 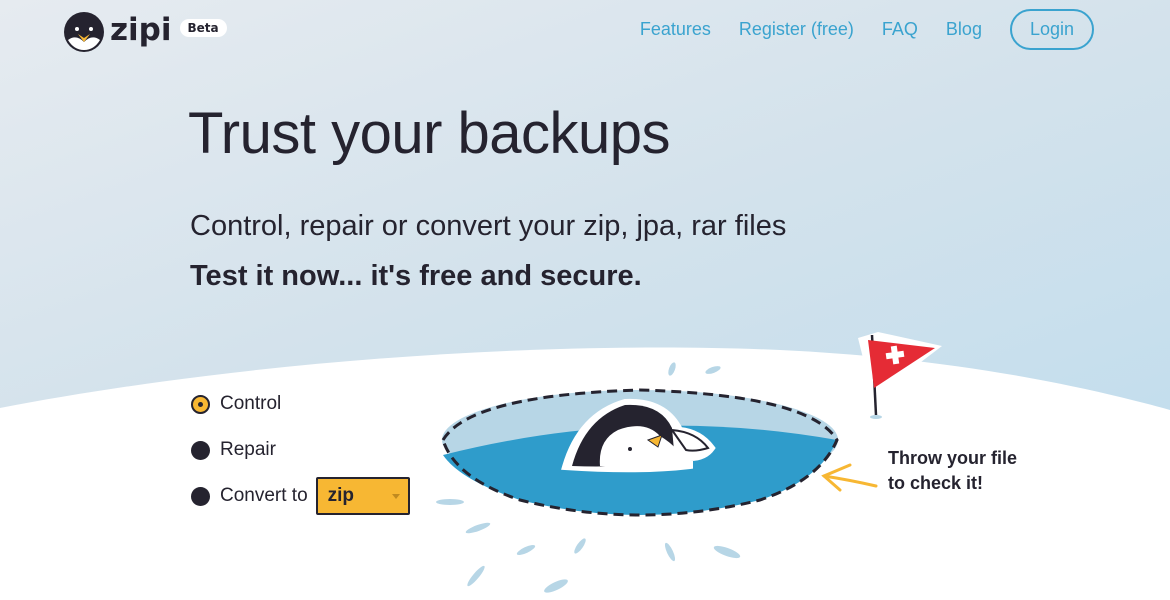 What do you see at coordinates (849, 477) in the screenshot?
I see `arrow-left-icon` at bounding box center [849, 477].